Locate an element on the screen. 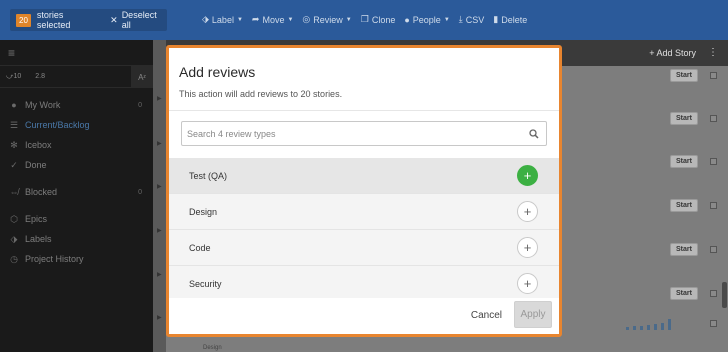 Image resolution: width=728 pixels, height=352 pixels. deselect-all-button: ✕ Deselect all is located at coordinates (138, 20).